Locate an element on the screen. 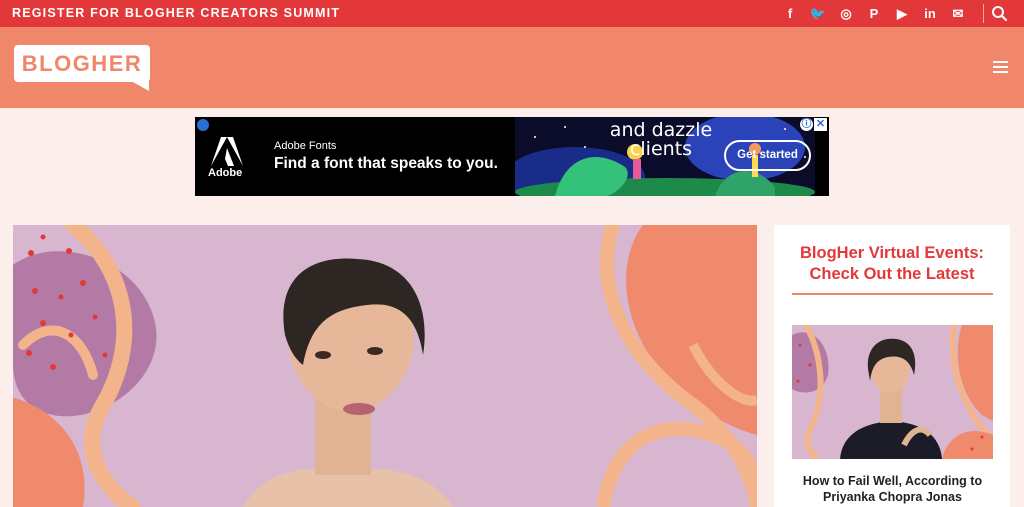 The height and width of the screenshot is (507, 1024). ad-tagline: Find a font that speaks to you. is located at coordinates (386, 163).